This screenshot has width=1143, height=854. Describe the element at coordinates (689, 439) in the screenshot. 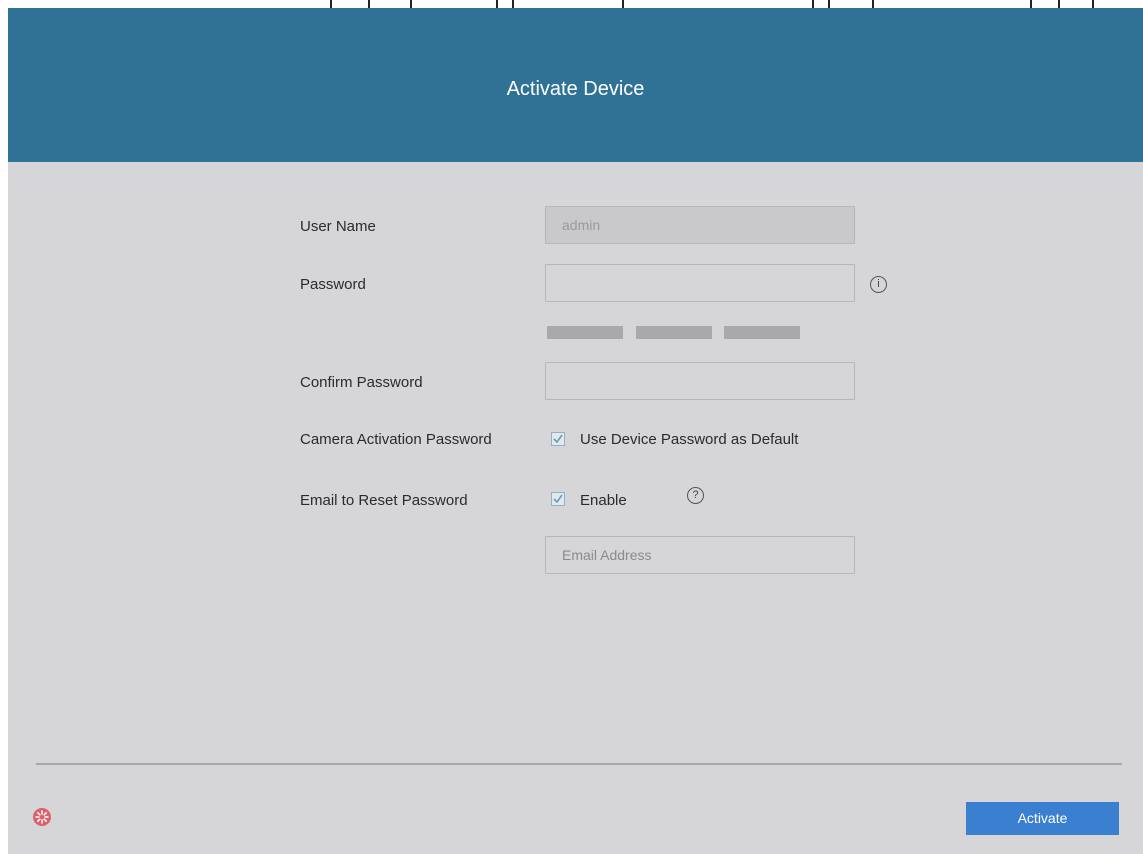

I see `camera-default-option-label: Use Device Password as Default` at that location.